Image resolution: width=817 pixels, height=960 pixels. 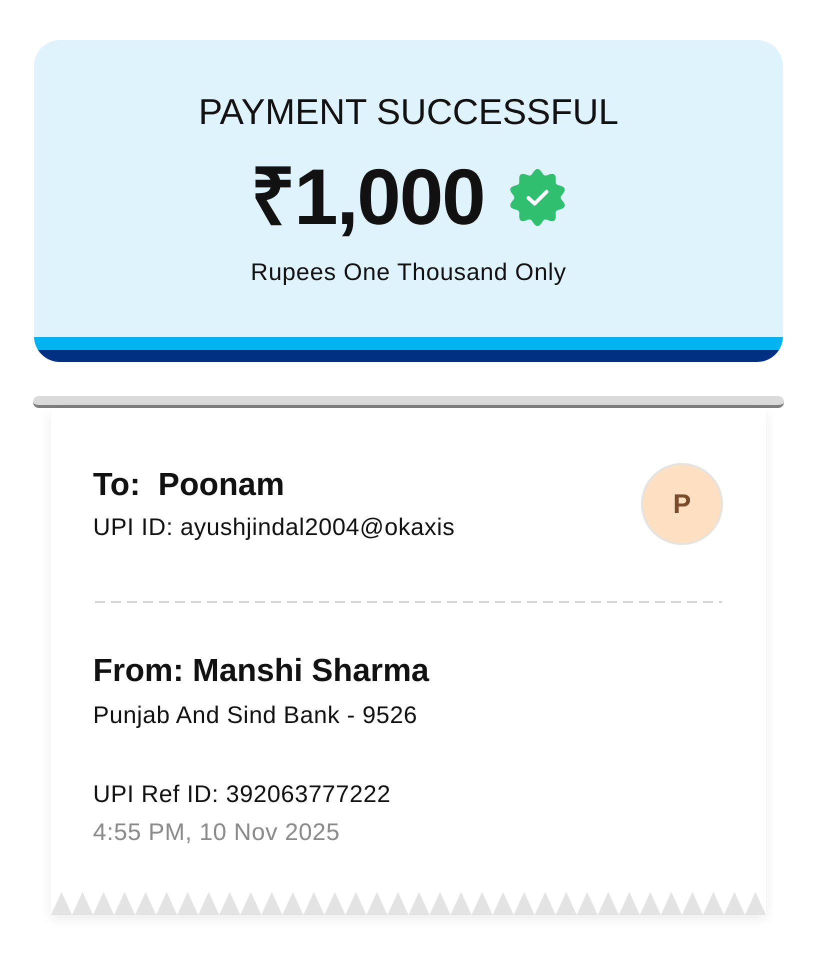 I want to click on title: PAYMENT SUCCESSFUL, so click(x=408, y=112).